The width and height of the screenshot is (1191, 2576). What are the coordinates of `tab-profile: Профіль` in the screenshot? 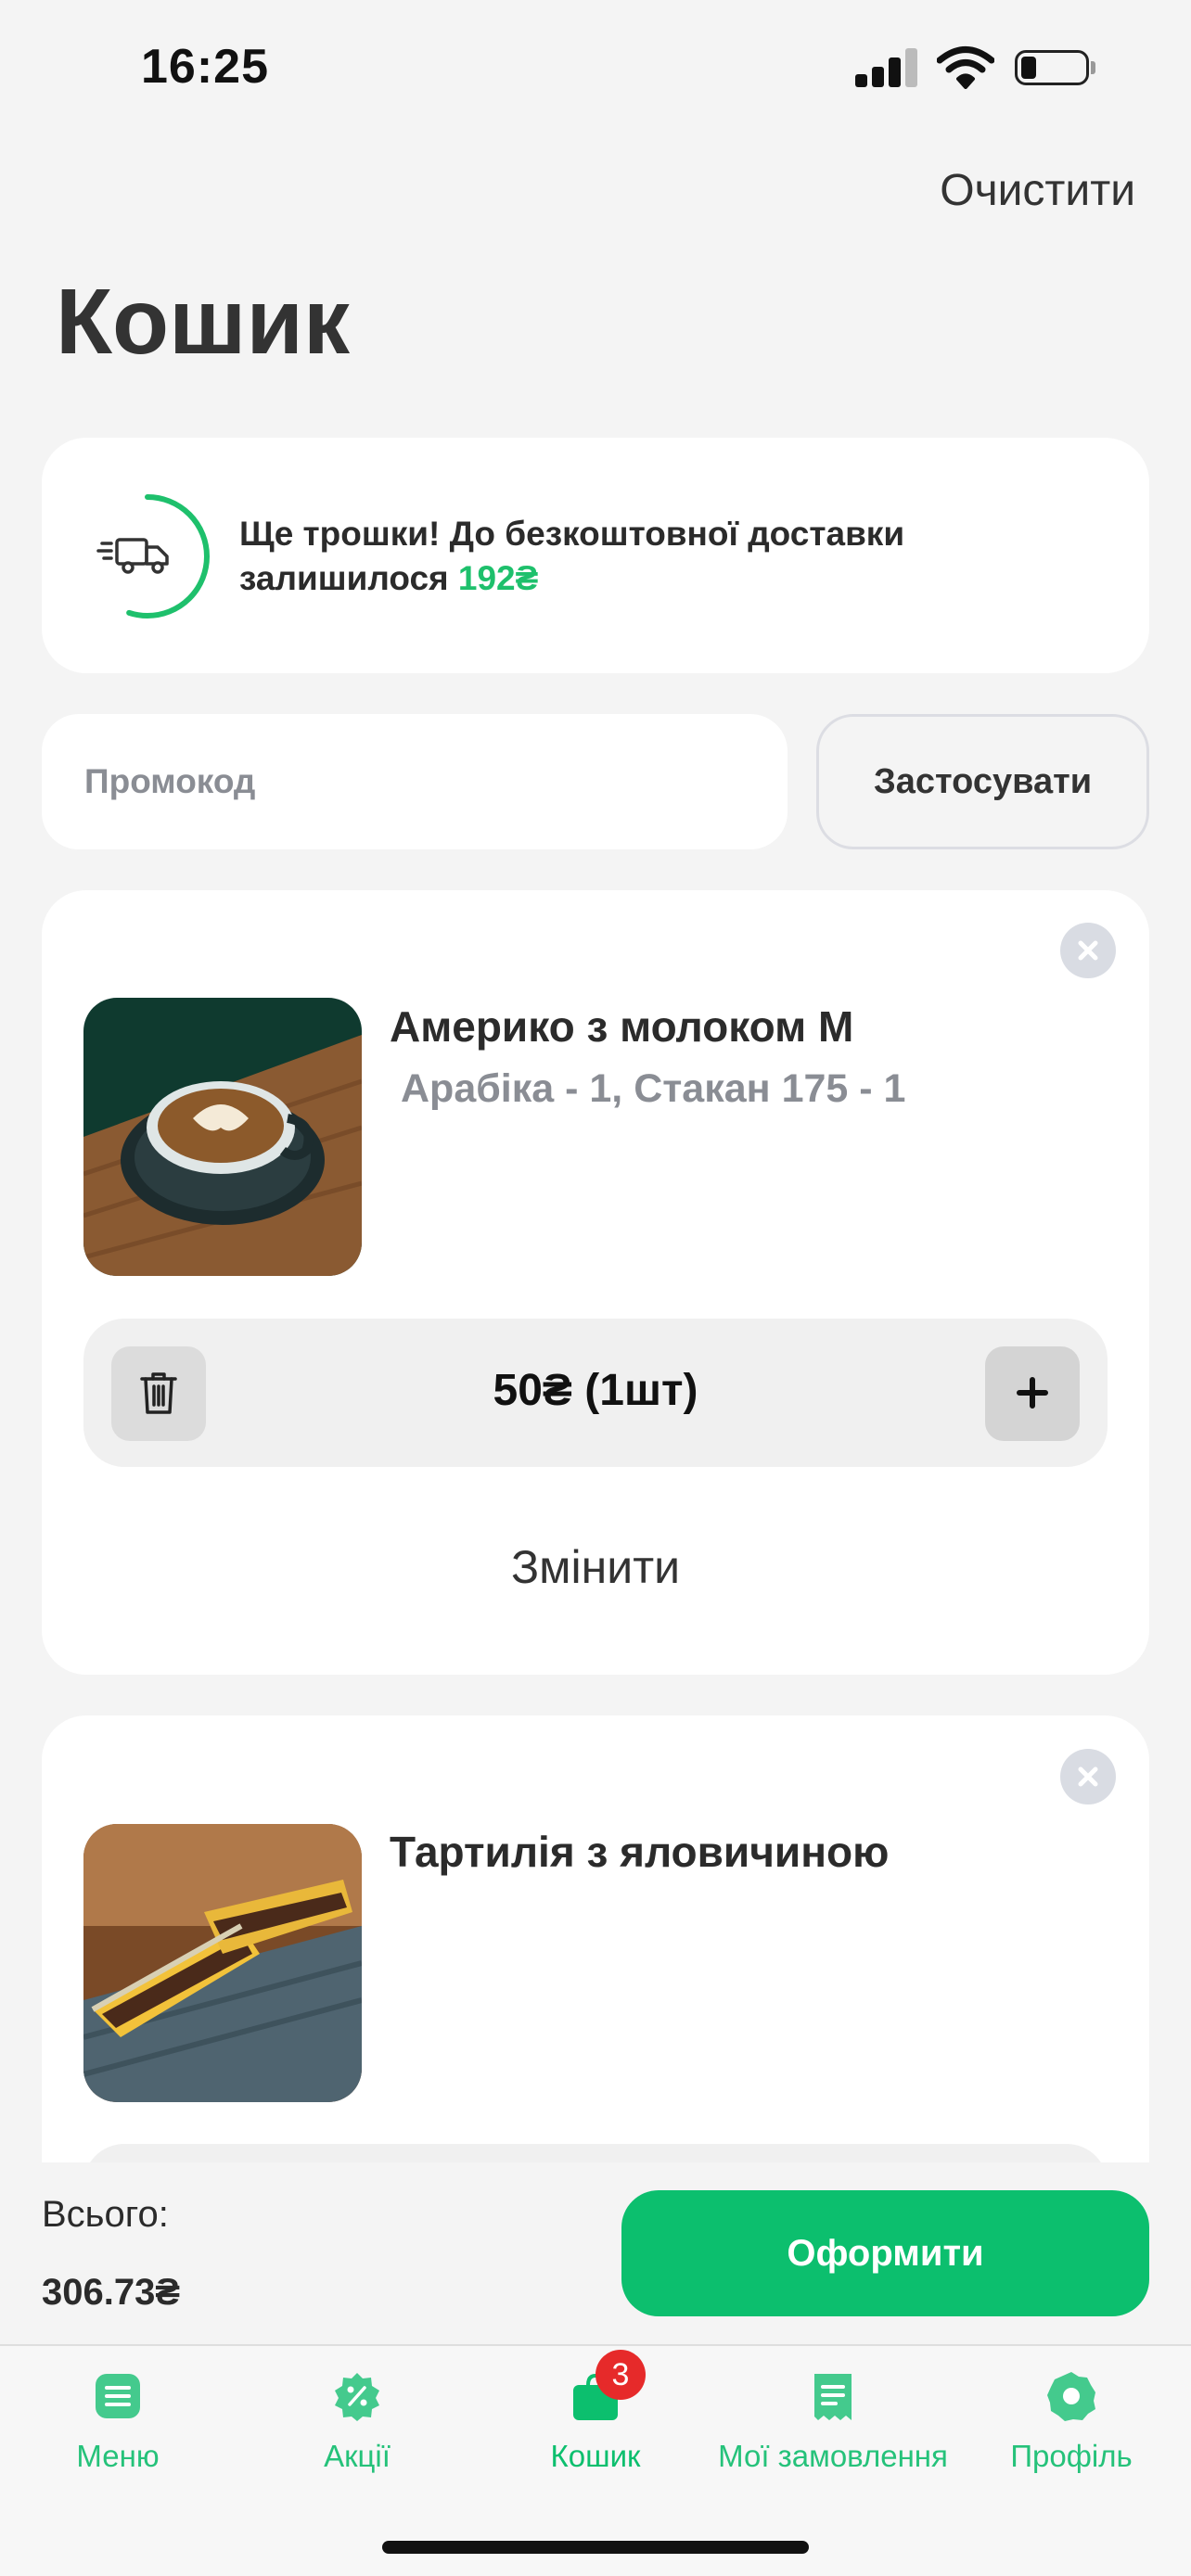 It's located at (1071, 2422).